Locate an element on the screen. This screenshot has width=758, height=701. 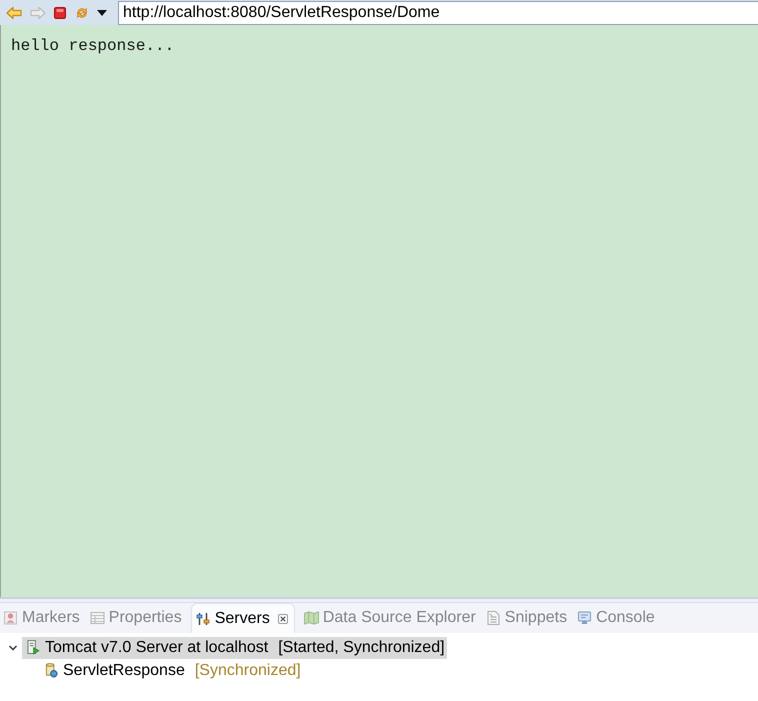
monitor-icon is located at coordinates (584, 618).